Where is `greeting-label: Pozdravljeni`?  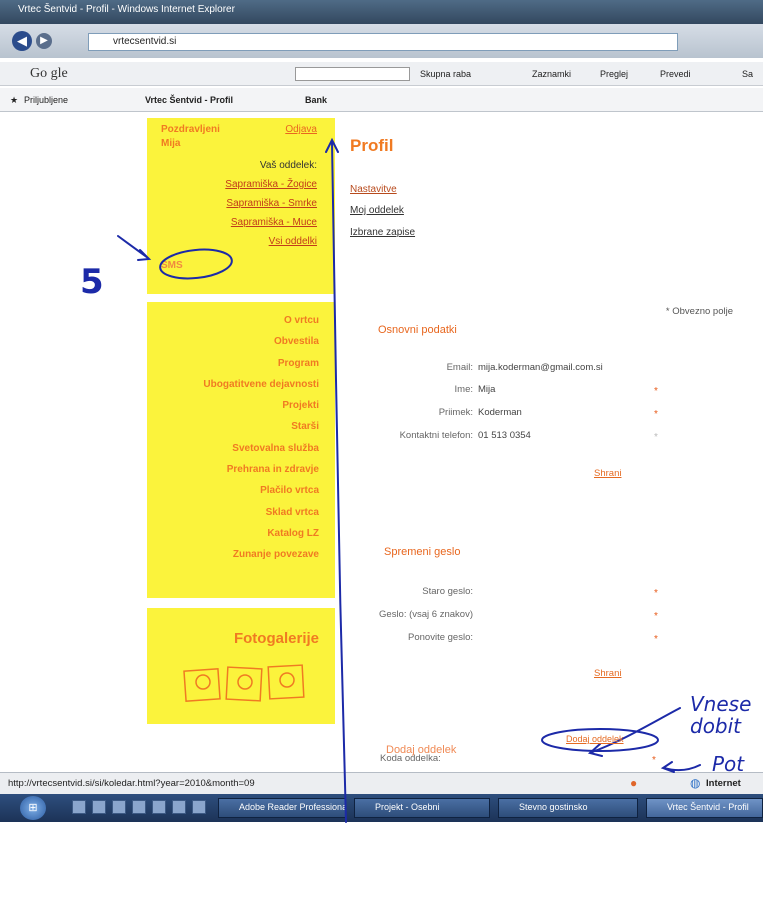 greeting-label: Pozdravljeni is located at coordinates (190, 129).